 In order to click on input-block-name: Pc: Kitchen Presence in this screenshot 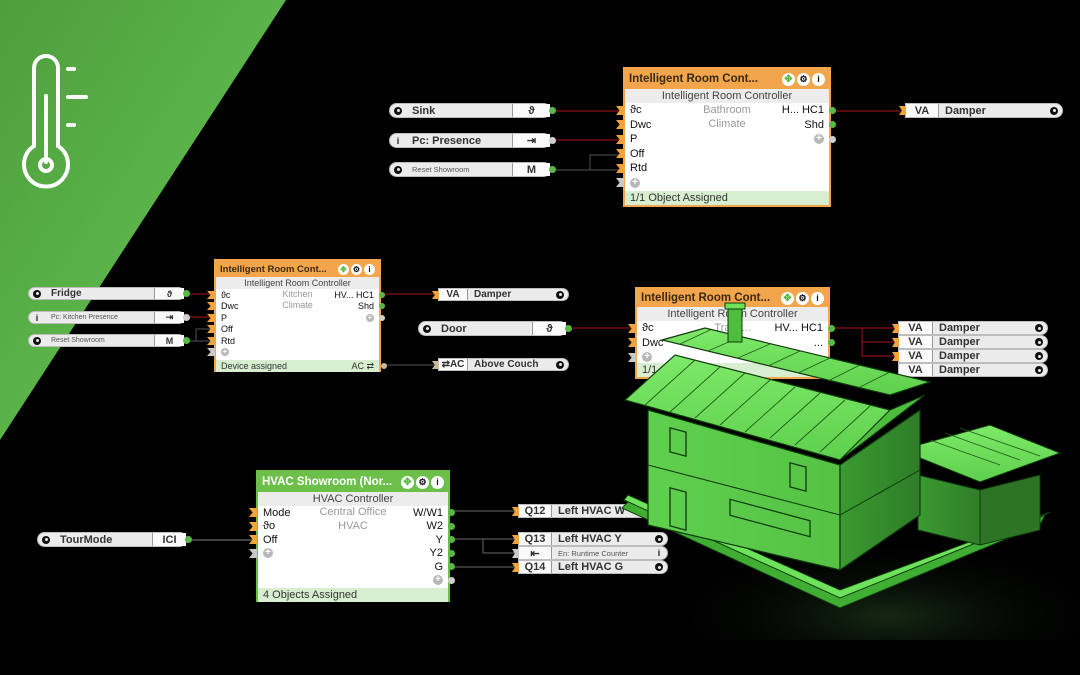, I will do `click(84, 317)`.